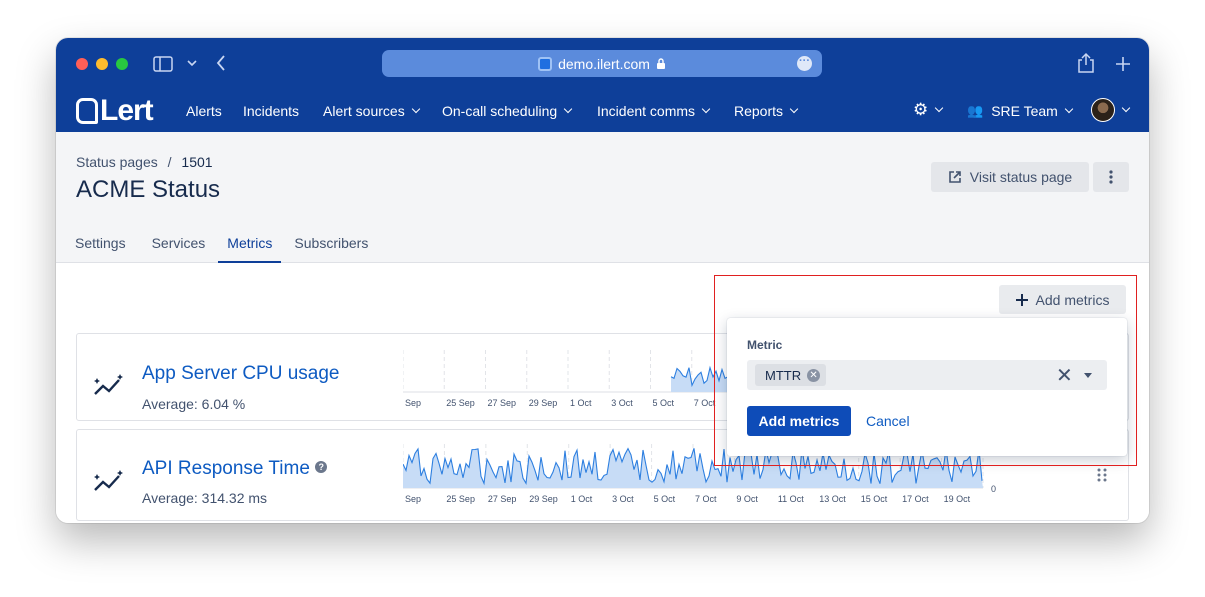  Describe the element at coordinates (954, 177) in the screenshot. I see `external-link-icon` at that location.